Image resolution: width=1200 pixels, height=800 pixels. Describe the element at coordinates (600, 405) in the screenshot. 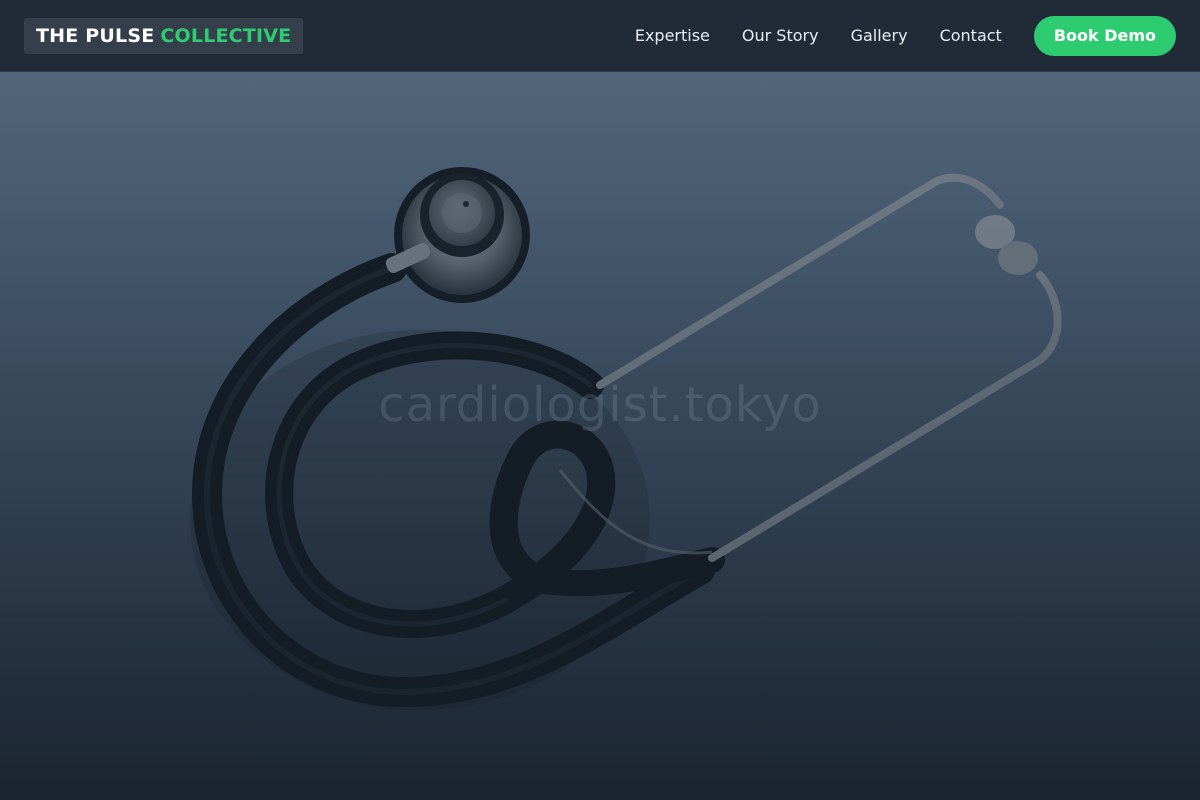

I see `watermark-text: cardiologist.tokyo` at that location.